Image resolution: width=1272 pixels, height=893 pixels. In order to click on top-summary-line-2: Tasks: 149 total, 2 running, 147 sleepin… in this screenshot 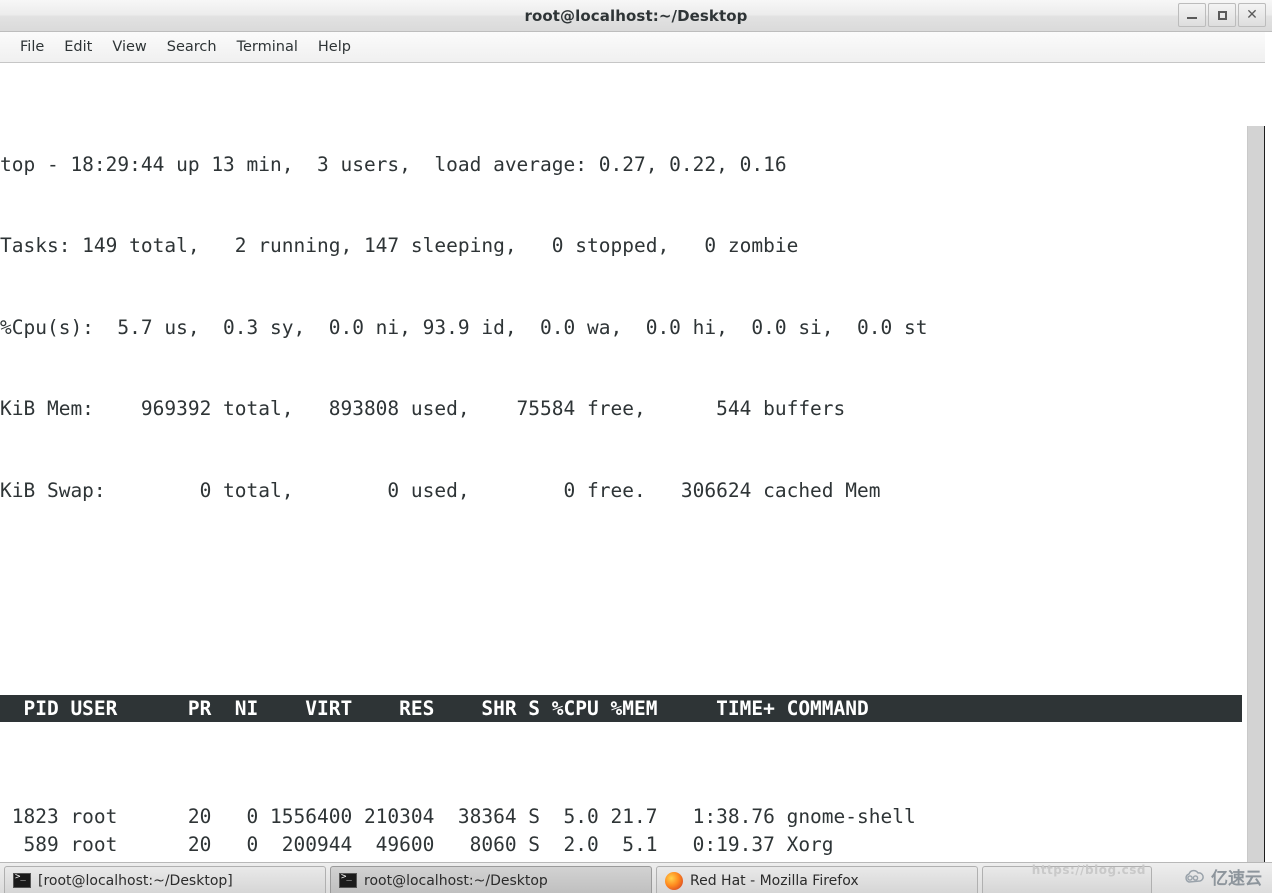, I will do `click(399, 246)`.